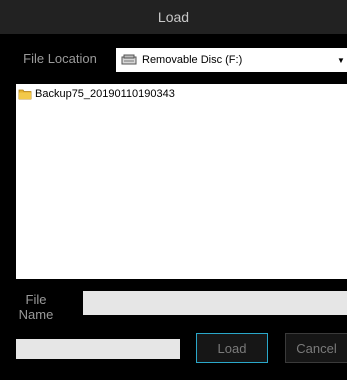 This screenshot has height=380, width=347. I want to click on removable-drive-icon, so click(129, 60).